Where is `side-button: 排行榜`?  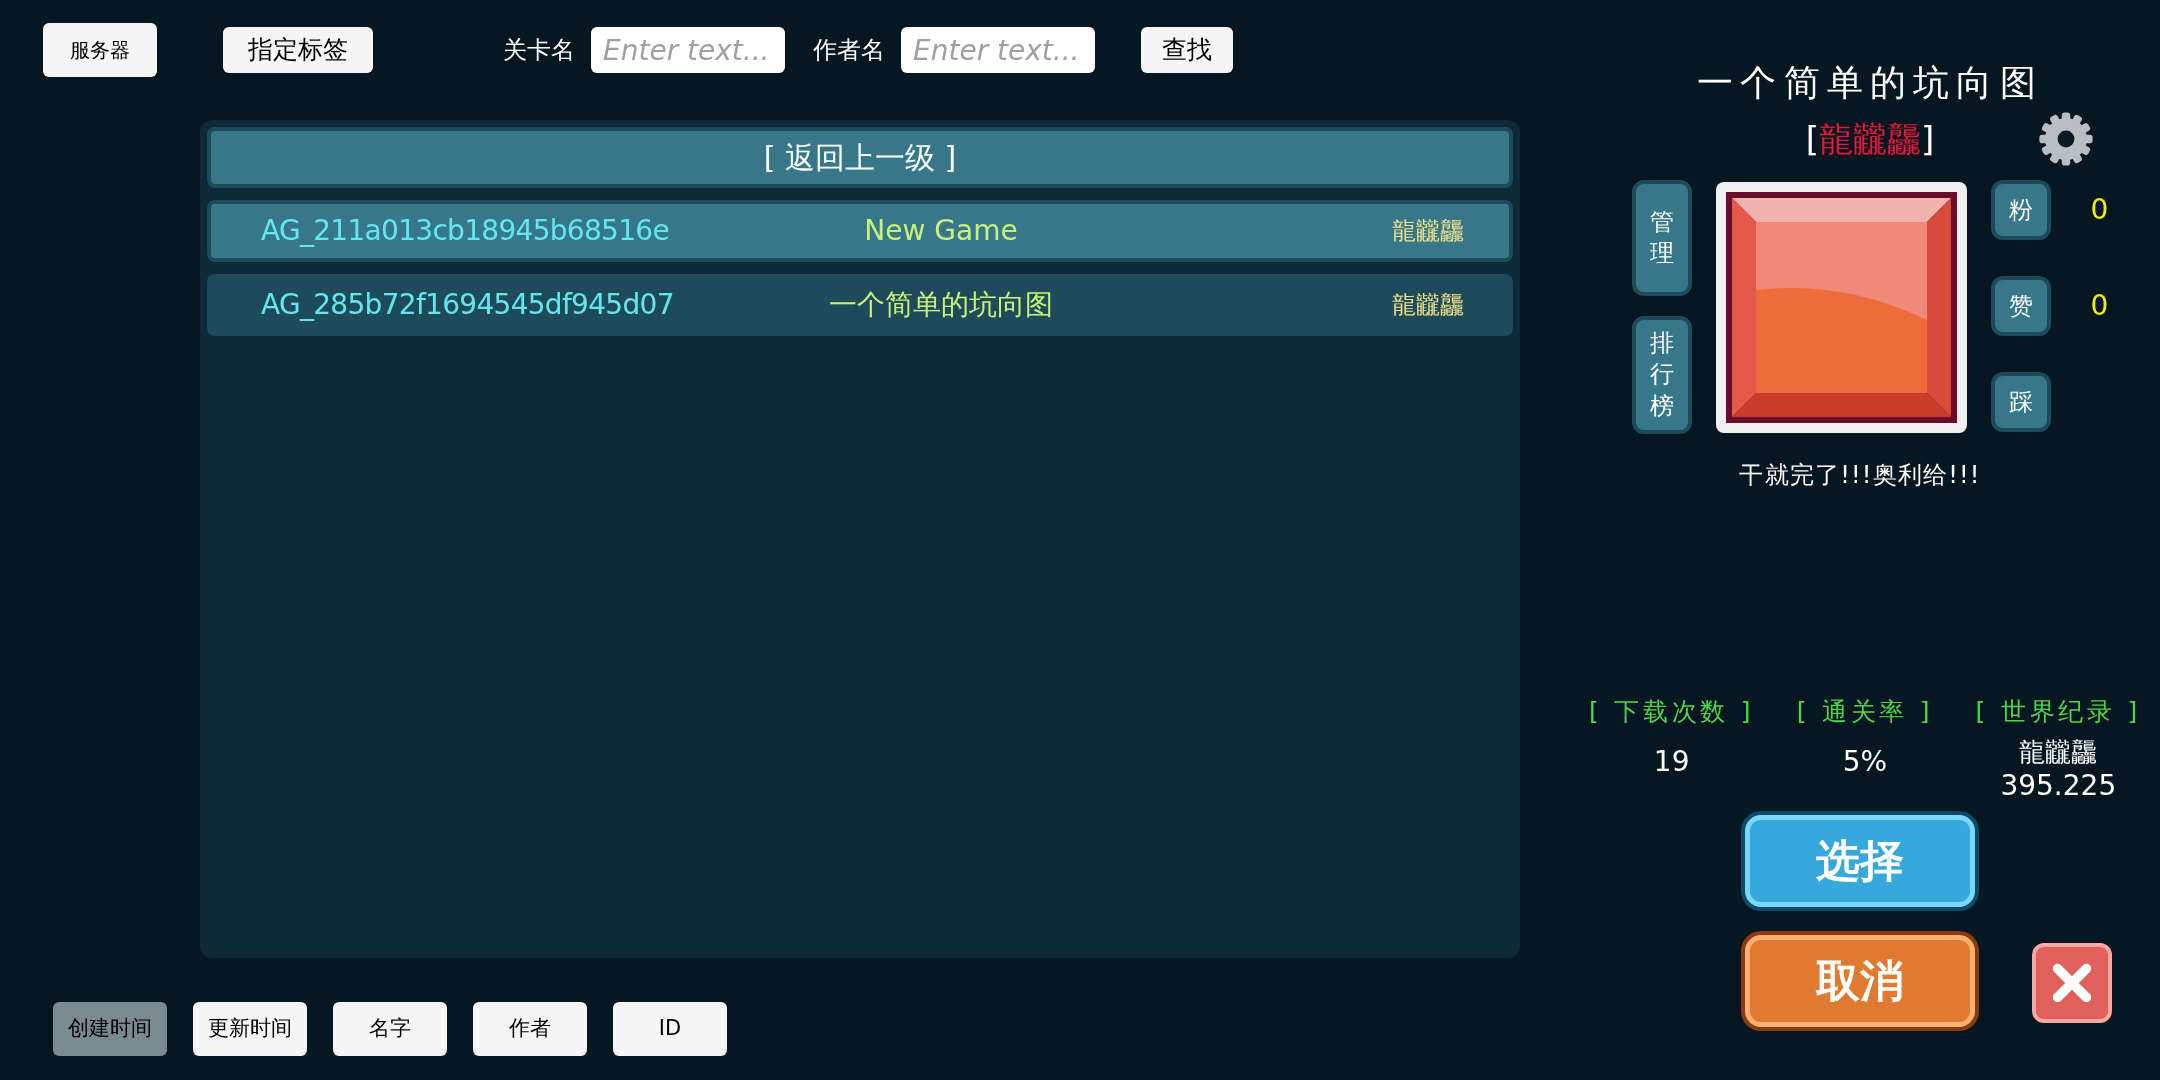
side-button: 排行榜 is located at coordinates (1661, 375).